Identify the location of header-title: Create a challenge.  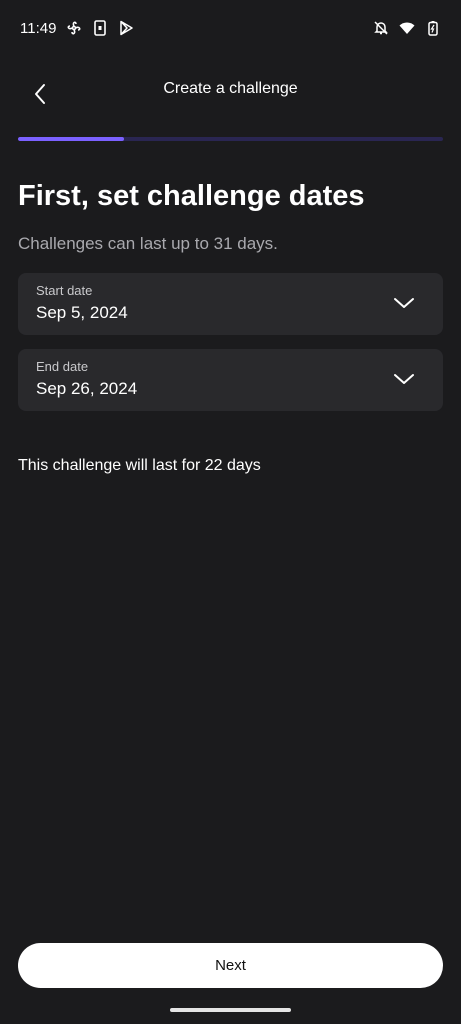
(230, 88).